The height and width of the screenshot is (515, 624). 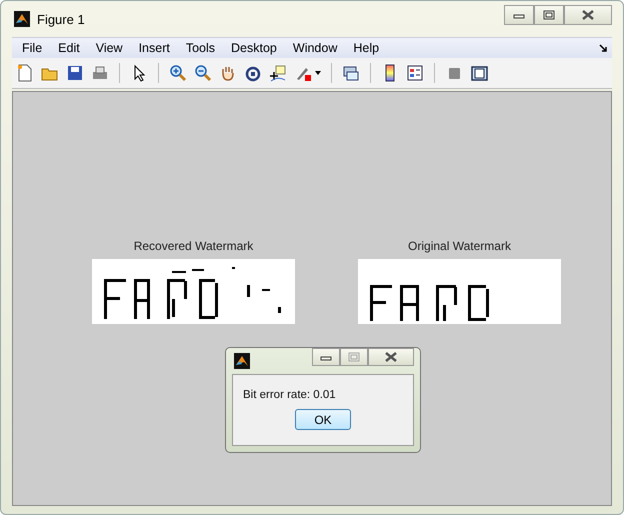 I want to click on zoom-out-icon, so click(x=203, y=73).